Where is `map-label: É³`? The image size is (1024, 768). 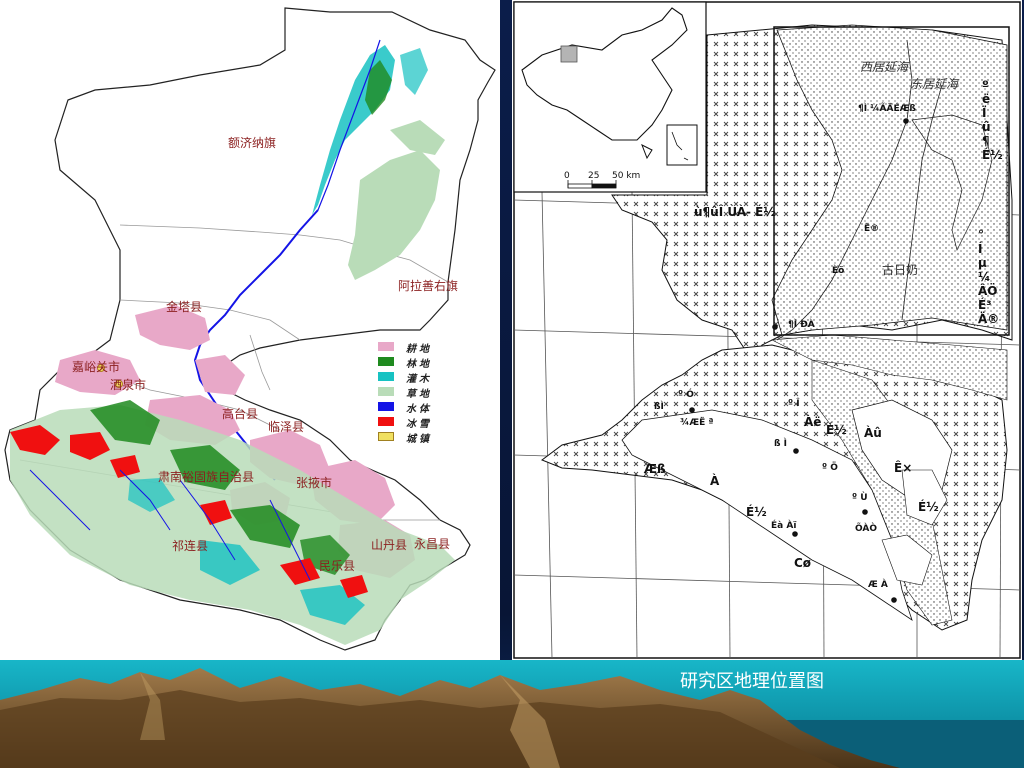 map-label: É³ is located at coordinates (985, 305).